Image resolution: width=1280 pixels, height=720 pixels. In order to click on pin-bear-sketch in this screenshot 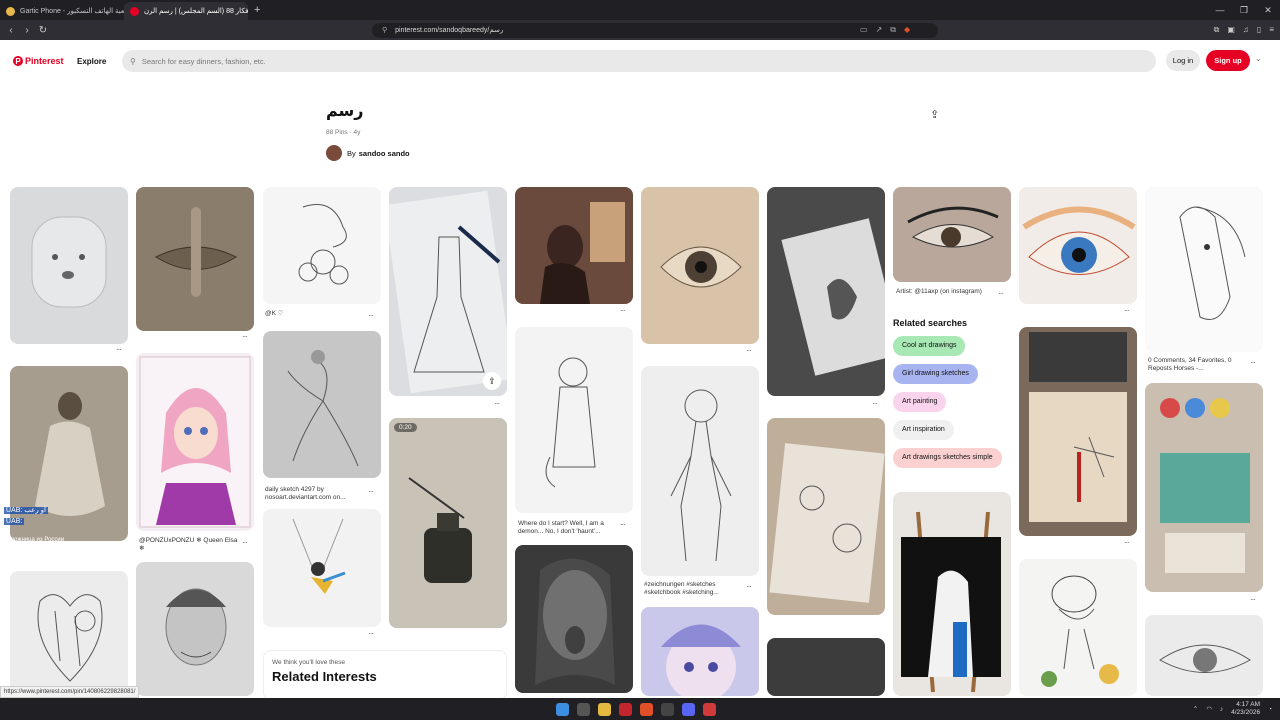, I will do `click(69, 265)`.